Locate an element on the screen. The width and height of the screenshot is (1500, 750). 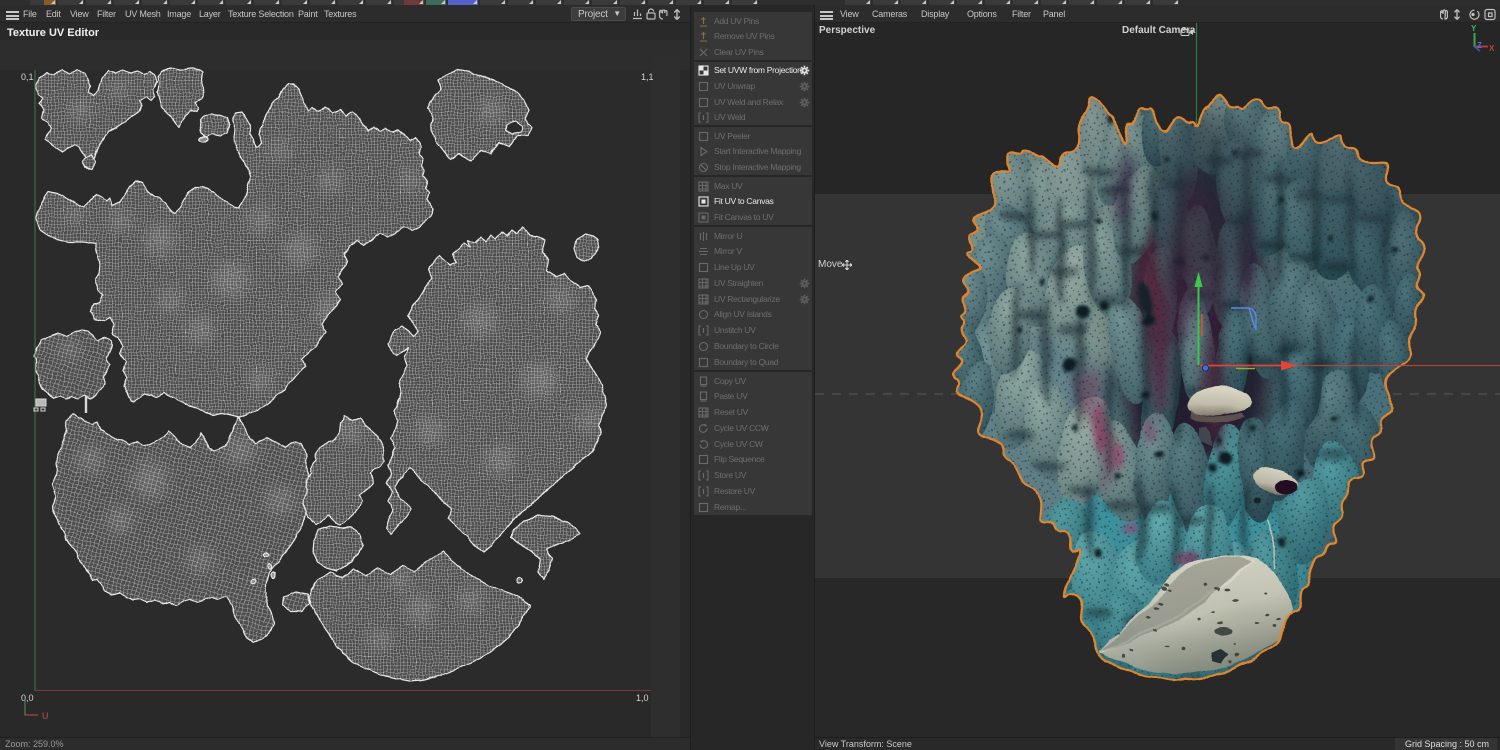
svg-text: Z is located at coordinates (1479, 45).